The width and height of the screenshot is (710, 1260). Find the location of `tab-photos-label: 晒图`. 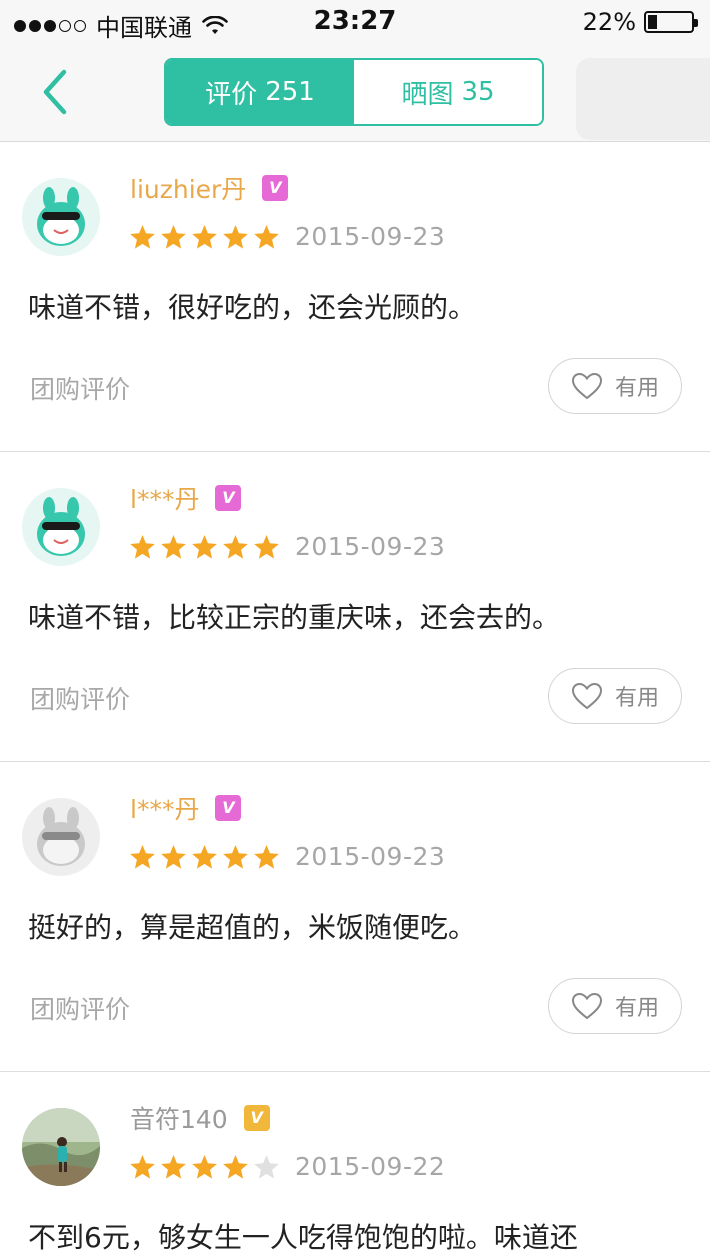

tab-photos-label: 晒图 is located at coordinates (427, 94).